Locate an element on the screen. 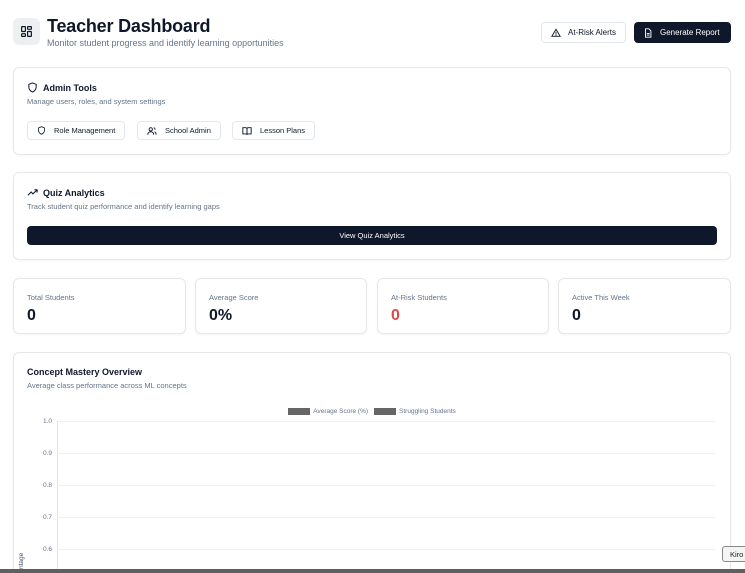 This screenshot has height=573, width=745. lesson-plans-label: Lesson Plans is located at coordinates (283, 130).